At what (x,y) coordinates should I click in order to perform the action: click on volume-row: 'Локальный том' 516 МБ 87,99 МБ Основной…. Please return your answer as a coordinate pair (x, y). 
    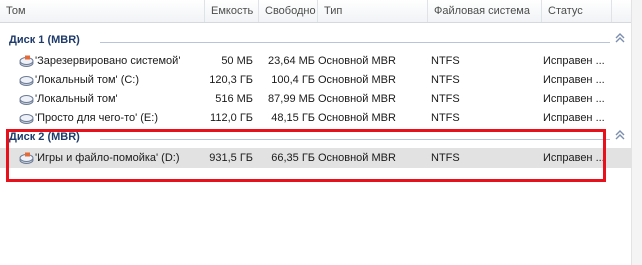
    Looking at the image, I should click on (316, 99).